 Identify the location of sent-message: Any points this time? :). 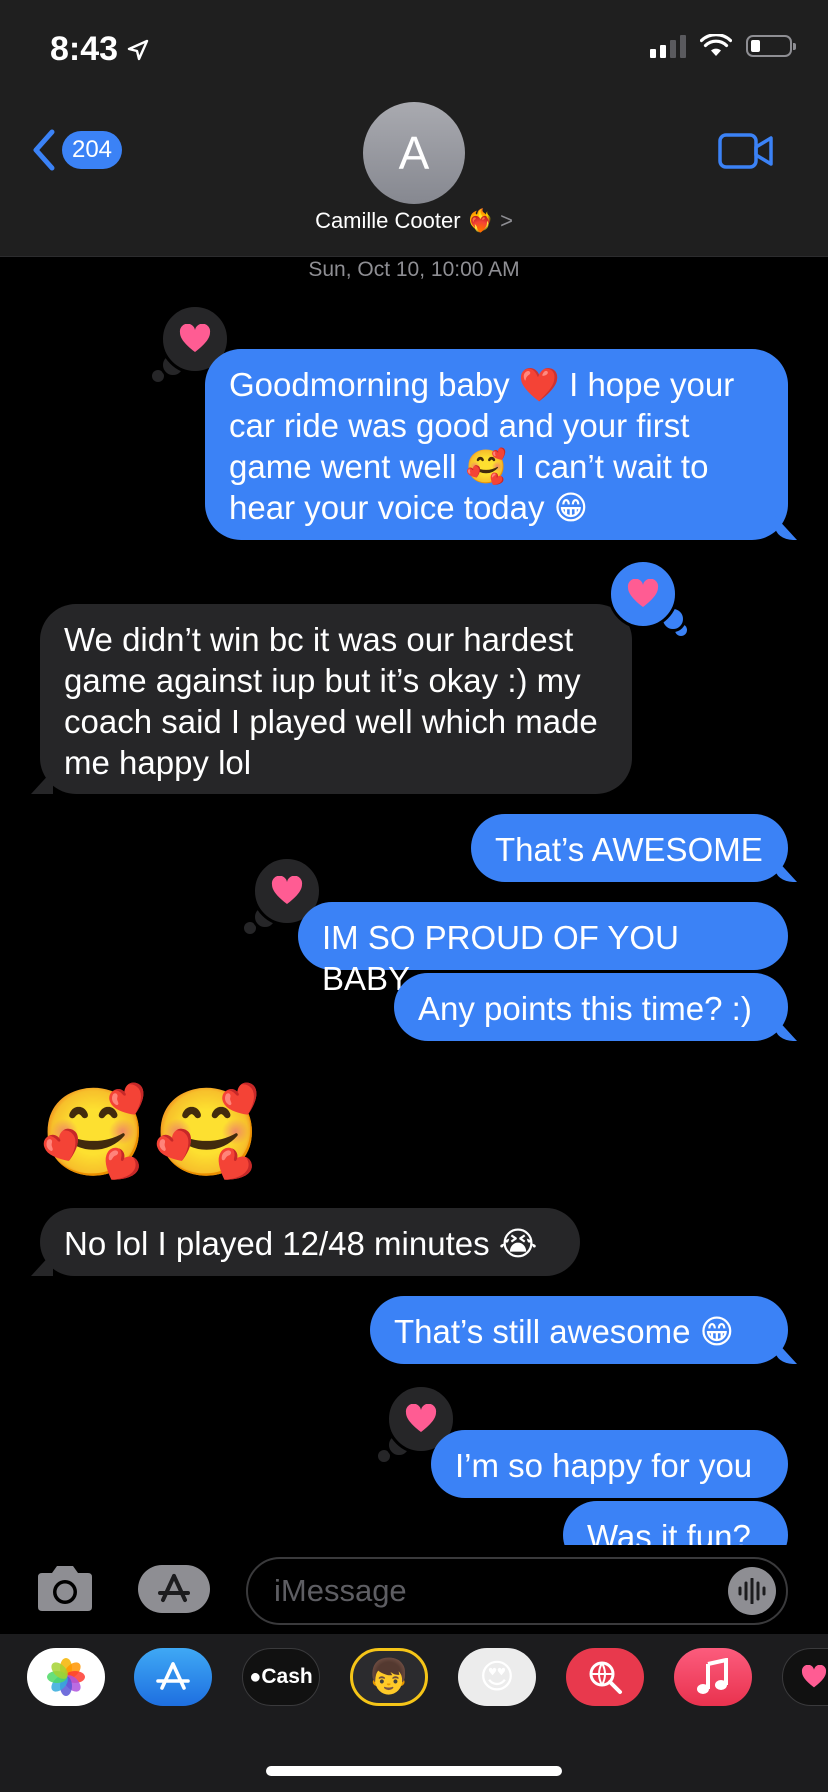
(591, 1007).